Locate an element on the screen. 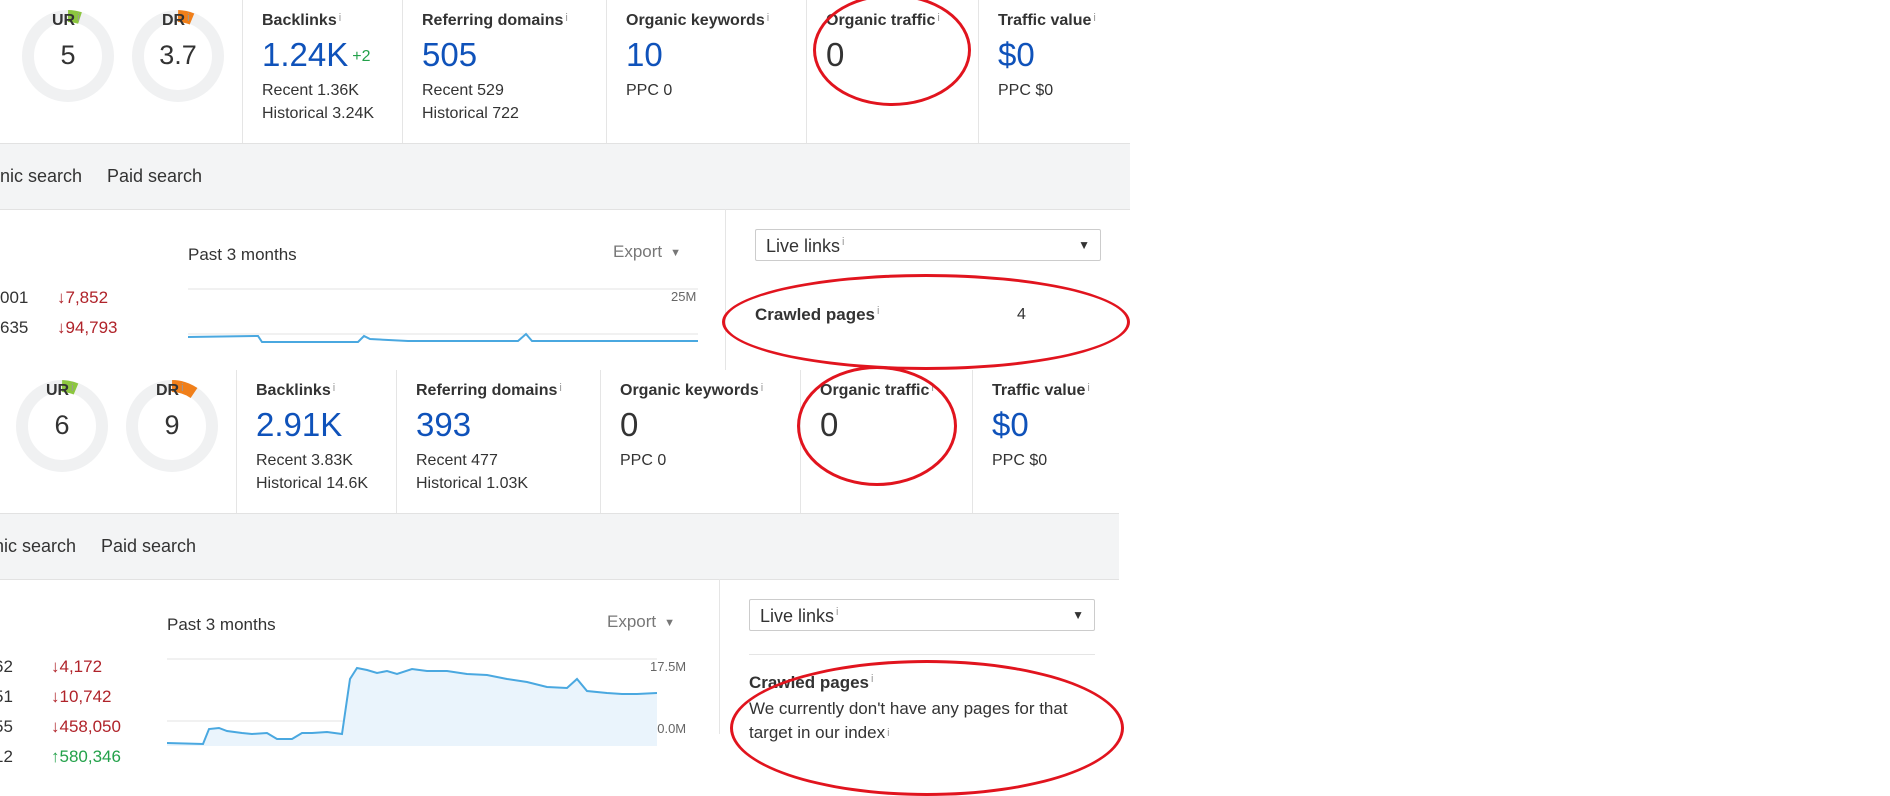  row-delta: ↓94,793 is located at coordinates (87, 327).